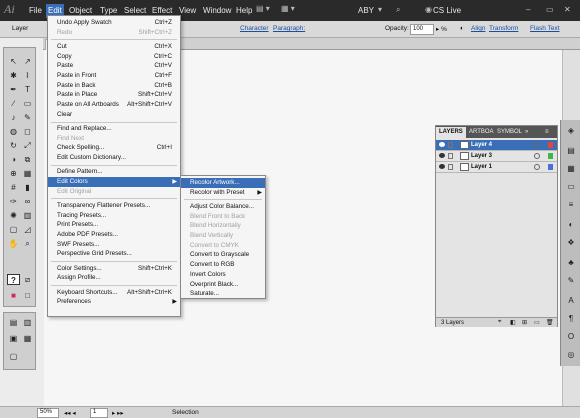  What do you see at coordinates (27, 215) in the screenshot?
I see `column-graph-icon: ▥` at bounding box center [27, 215].